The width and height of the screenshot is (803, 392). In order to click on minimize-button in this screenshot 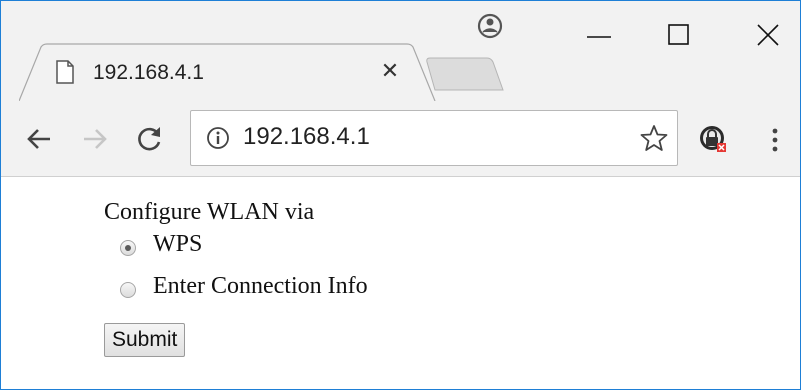, I will do `click(599, 35)`.